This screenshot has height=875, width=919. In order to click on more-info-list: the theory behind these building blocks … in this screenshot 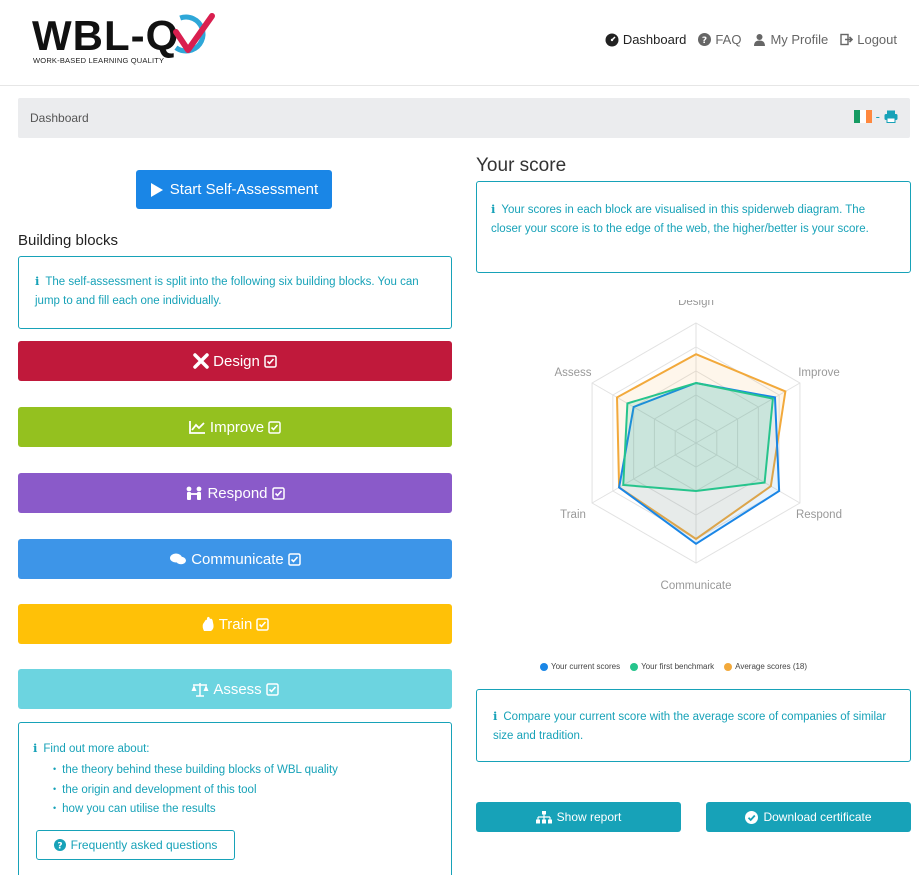, I will do `click(246, 790)`.